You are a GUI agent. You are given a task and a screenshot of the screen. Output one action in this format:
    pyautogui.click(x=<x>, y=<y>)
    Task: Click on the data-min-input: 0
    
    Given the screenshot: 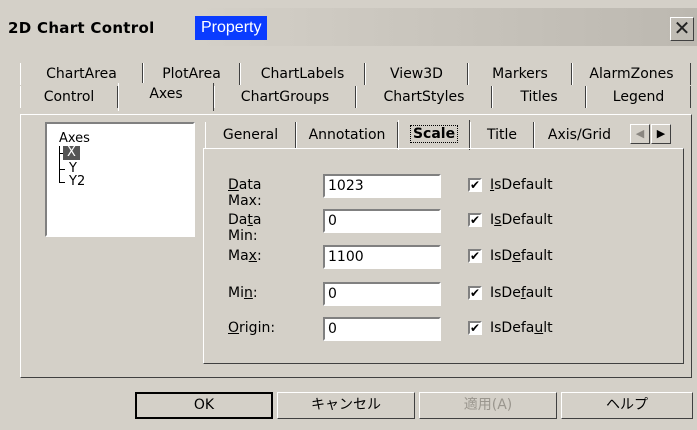 What is the action you would take?
    pyautogui.click(x=382, y=221)
    